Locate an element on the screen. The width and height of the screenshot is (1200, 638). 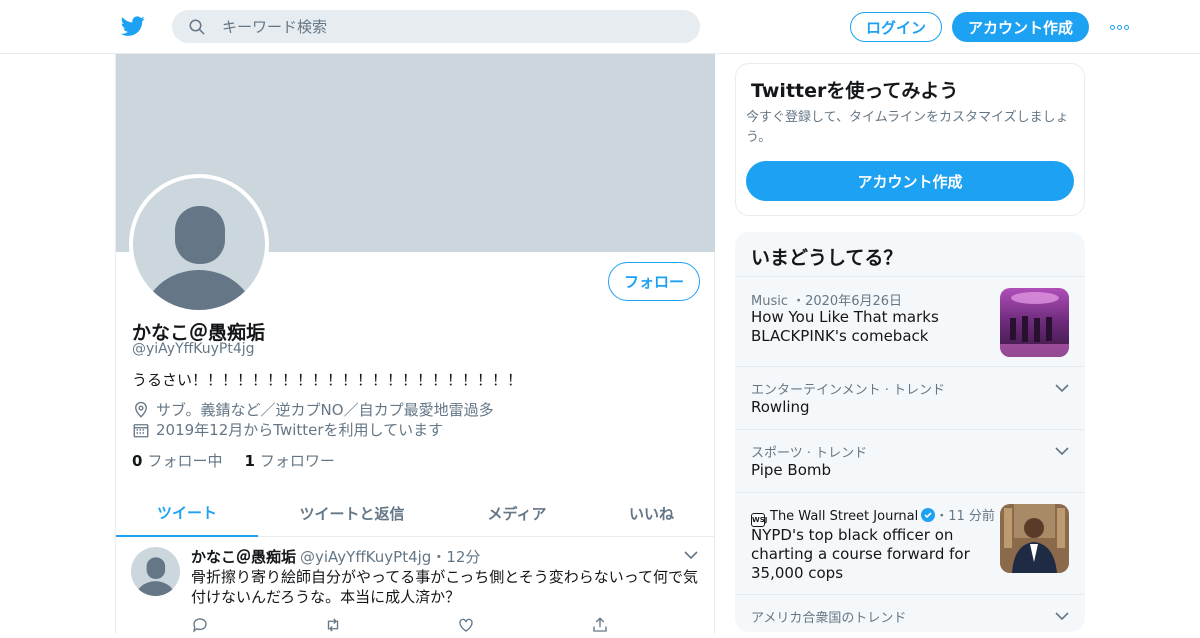
tab-tweets: ツイート is located at coordinates (187, 513).